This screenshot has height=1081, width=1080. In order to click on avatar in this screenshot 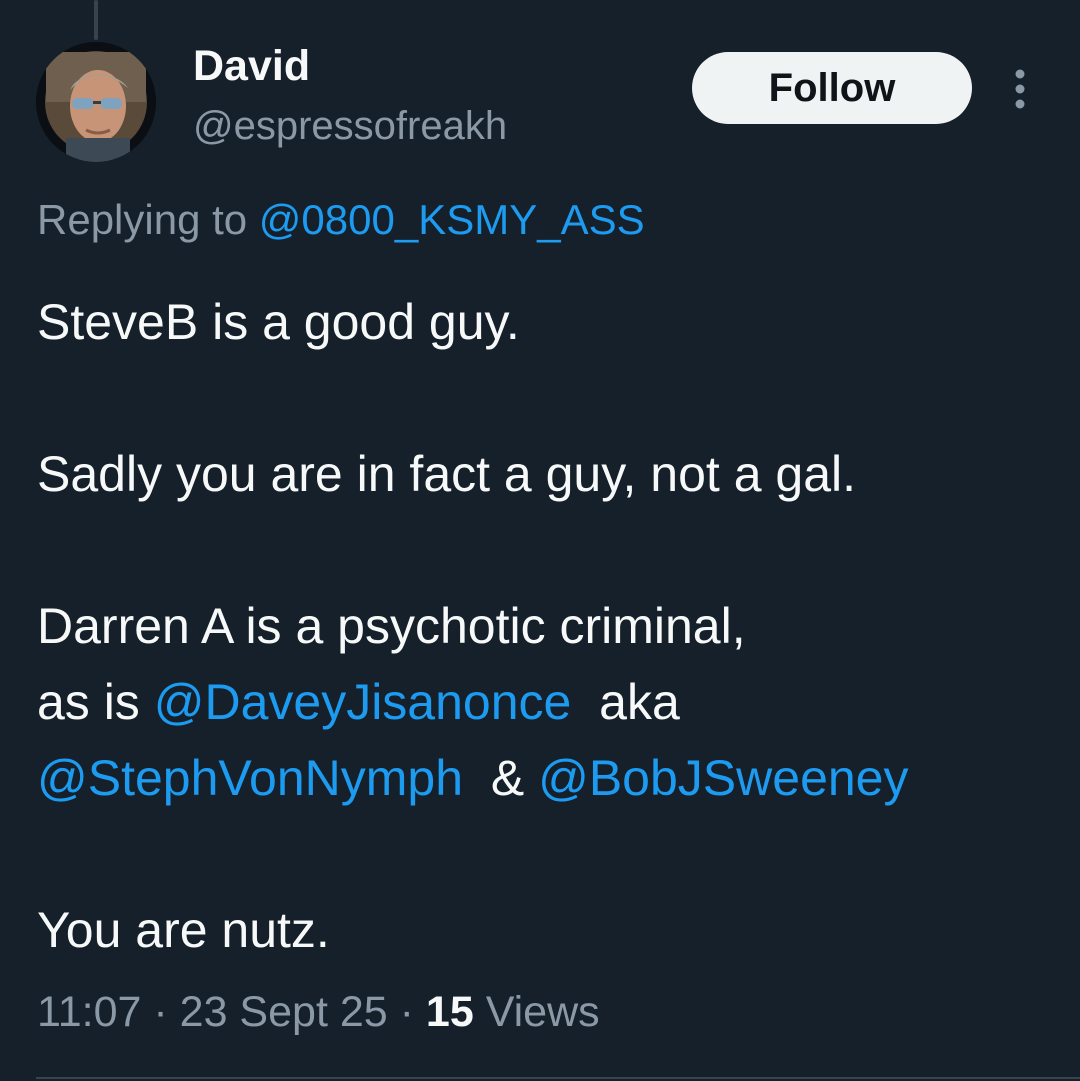, I will do `click(96, 102)`.